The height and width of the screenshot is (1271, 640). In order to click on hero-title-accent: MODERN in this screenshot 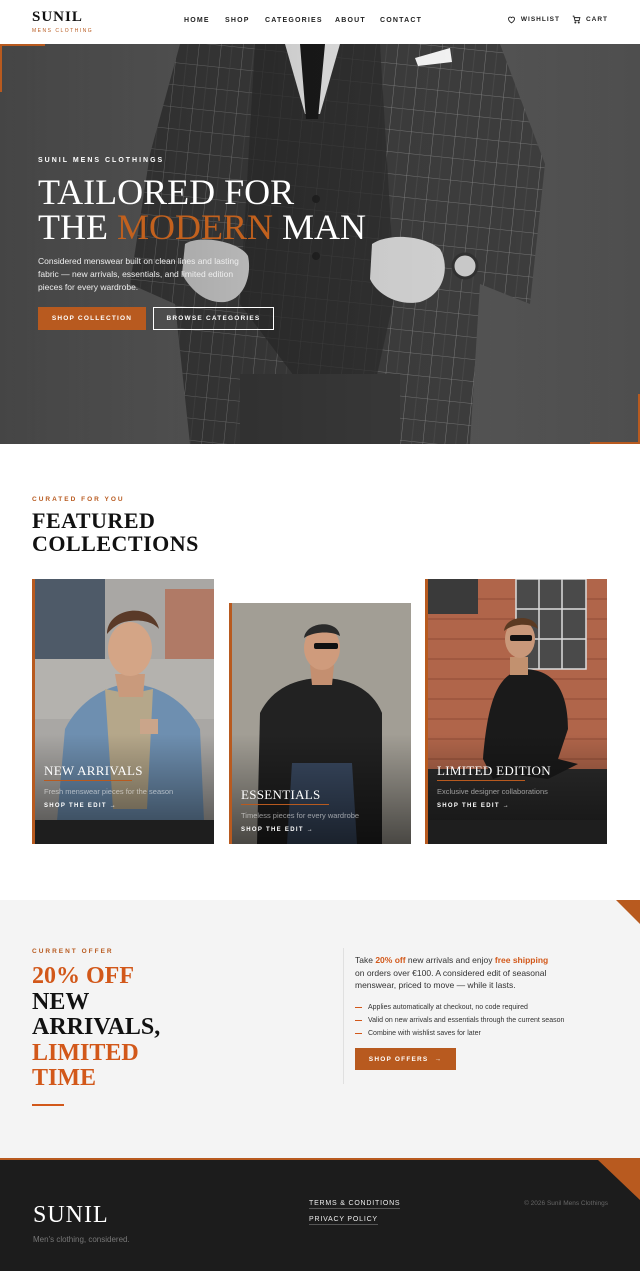, I will do `click(194, 227)`.